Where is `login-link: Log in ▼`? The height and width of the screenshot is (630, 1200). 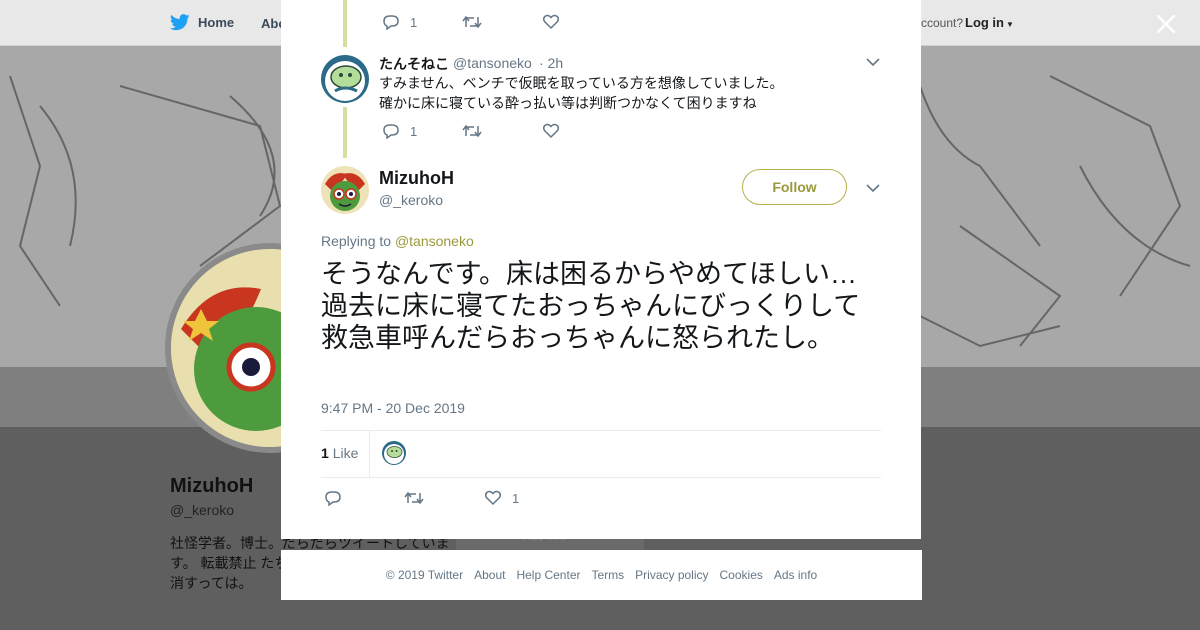
login-link: Log in ▼ is located at coordinates (989, 22).